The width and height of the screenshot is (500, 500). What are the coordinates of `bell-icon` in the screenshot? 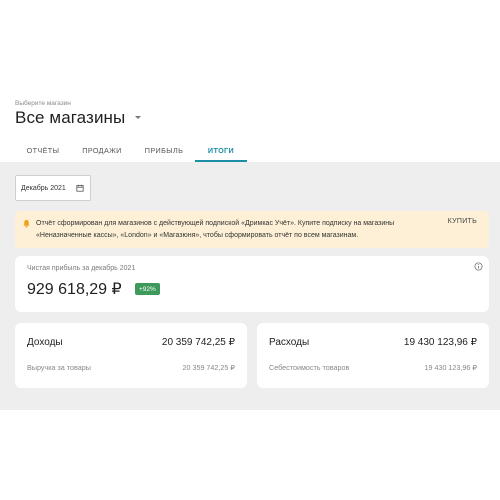 It's located at (26, 223).